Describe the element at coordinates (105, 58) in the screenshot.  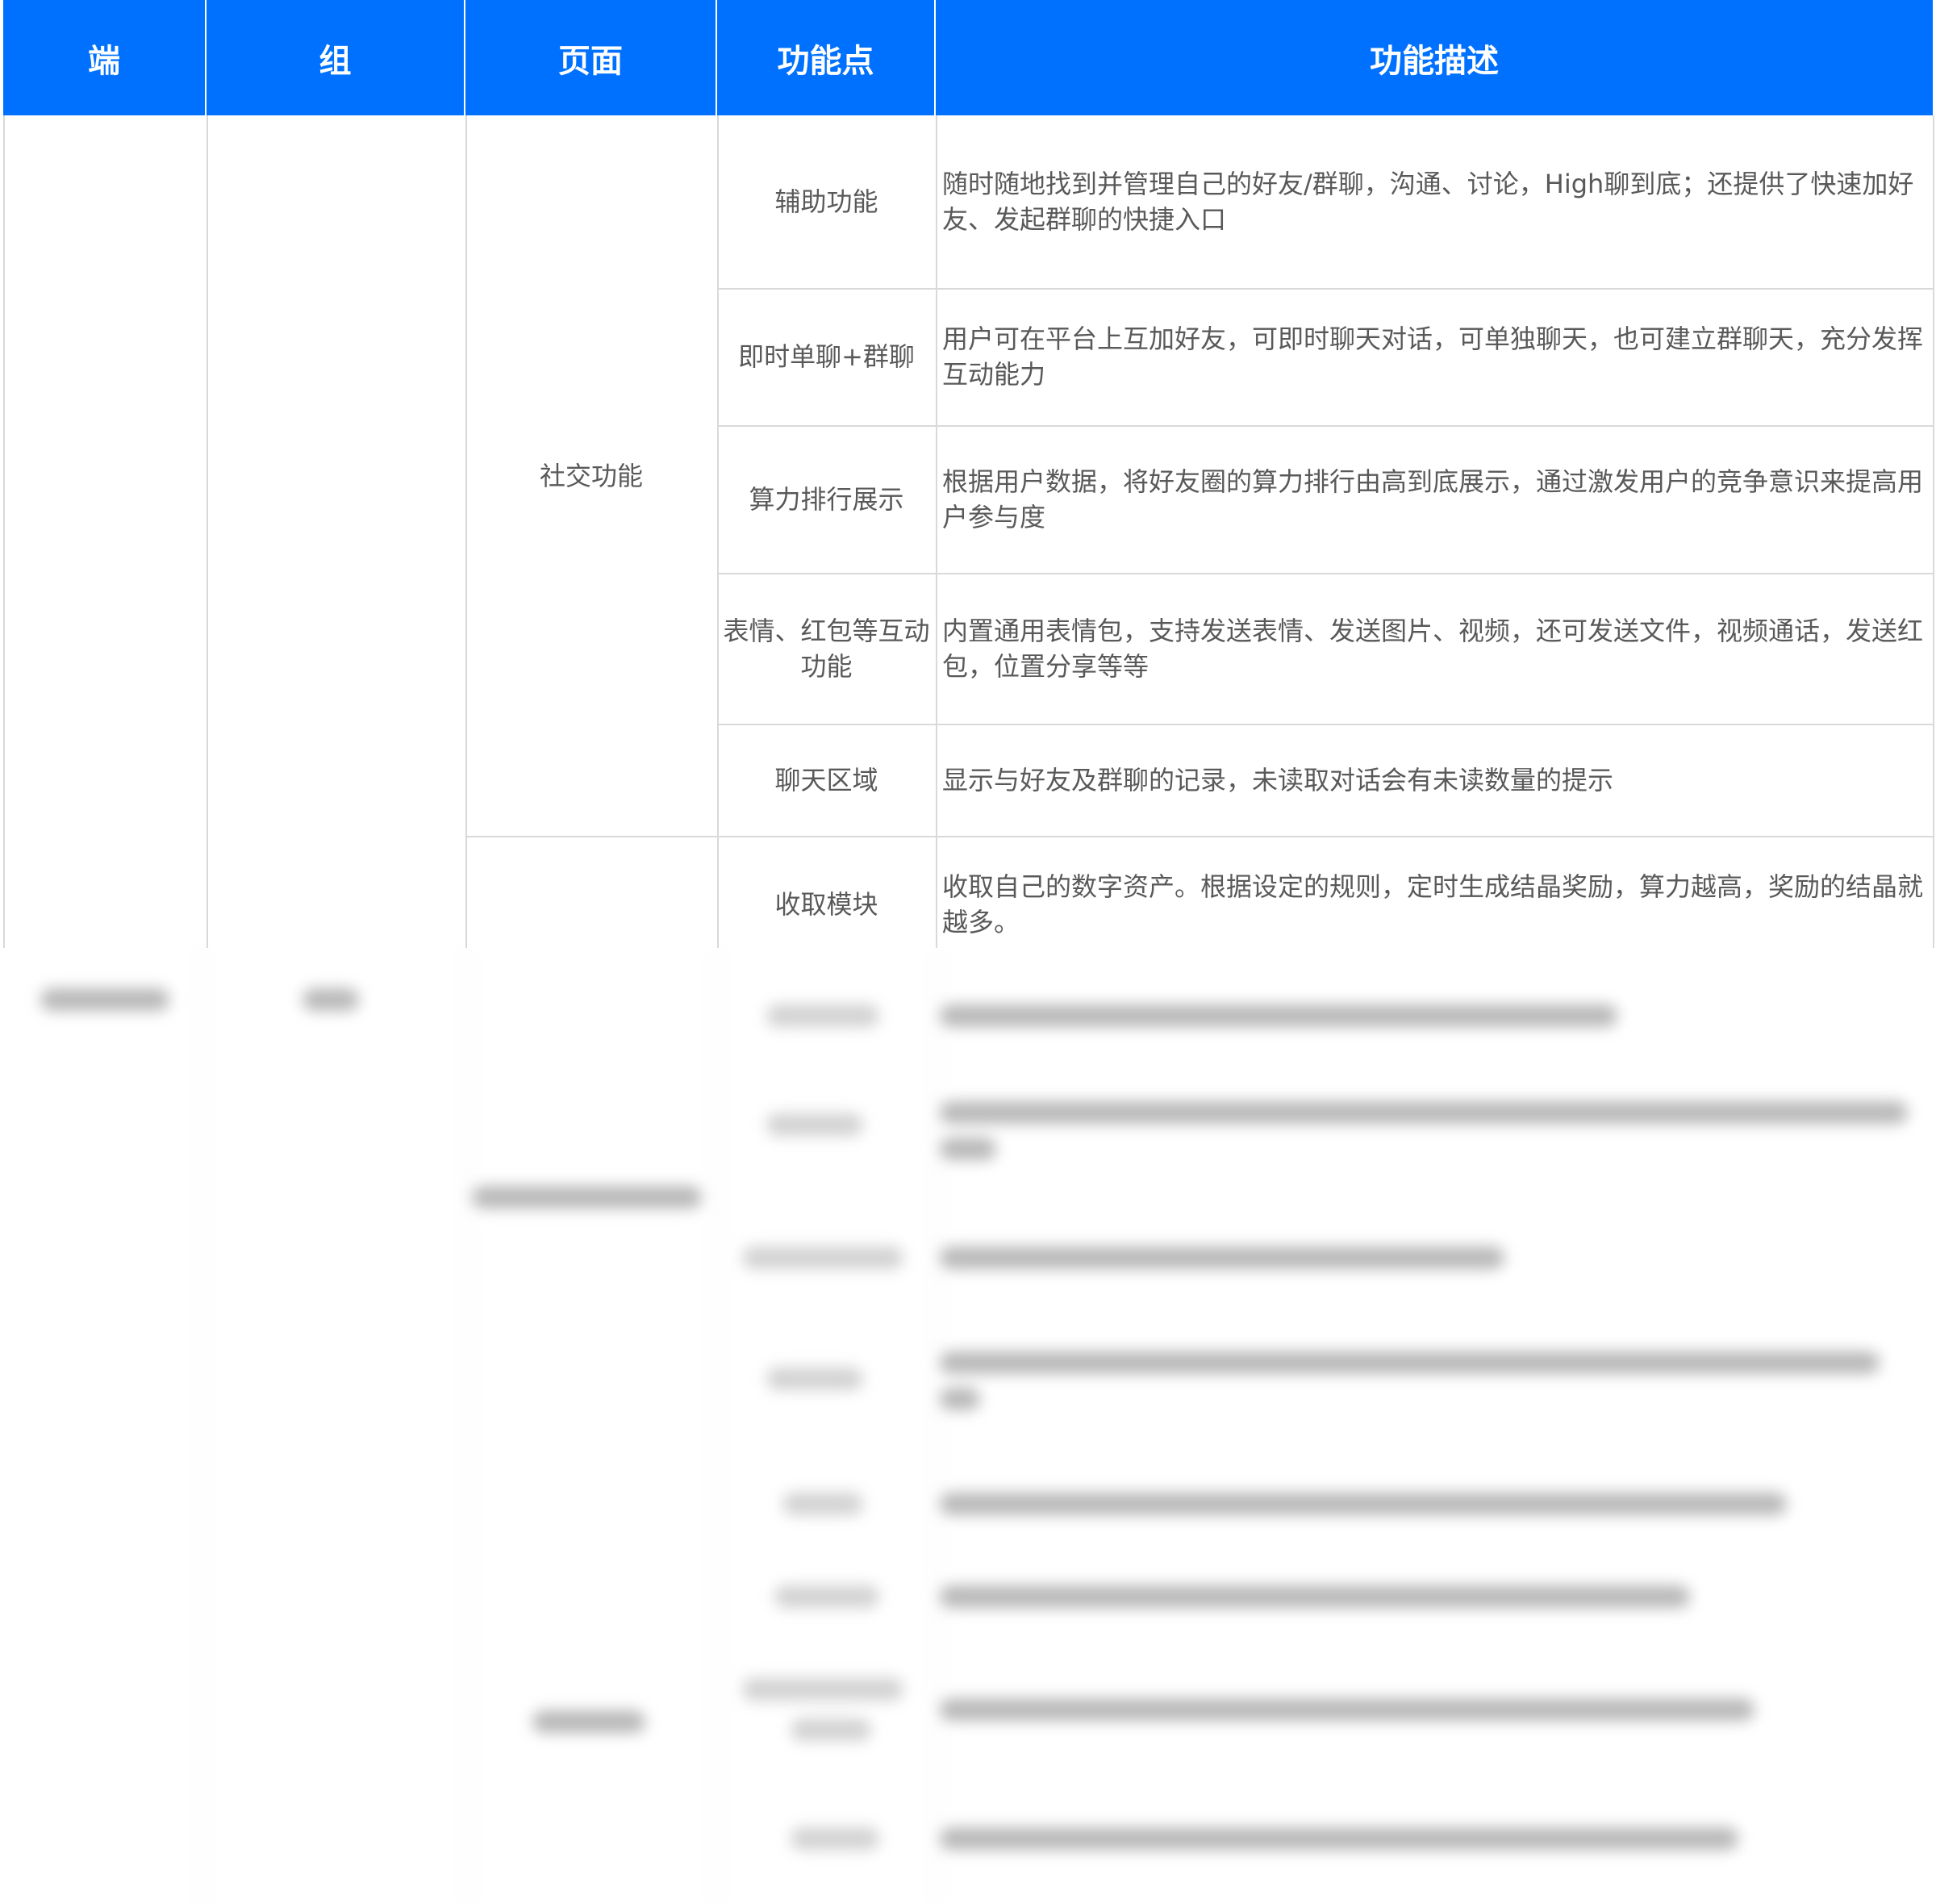
I see `header-cell-duan: 端` at that location.